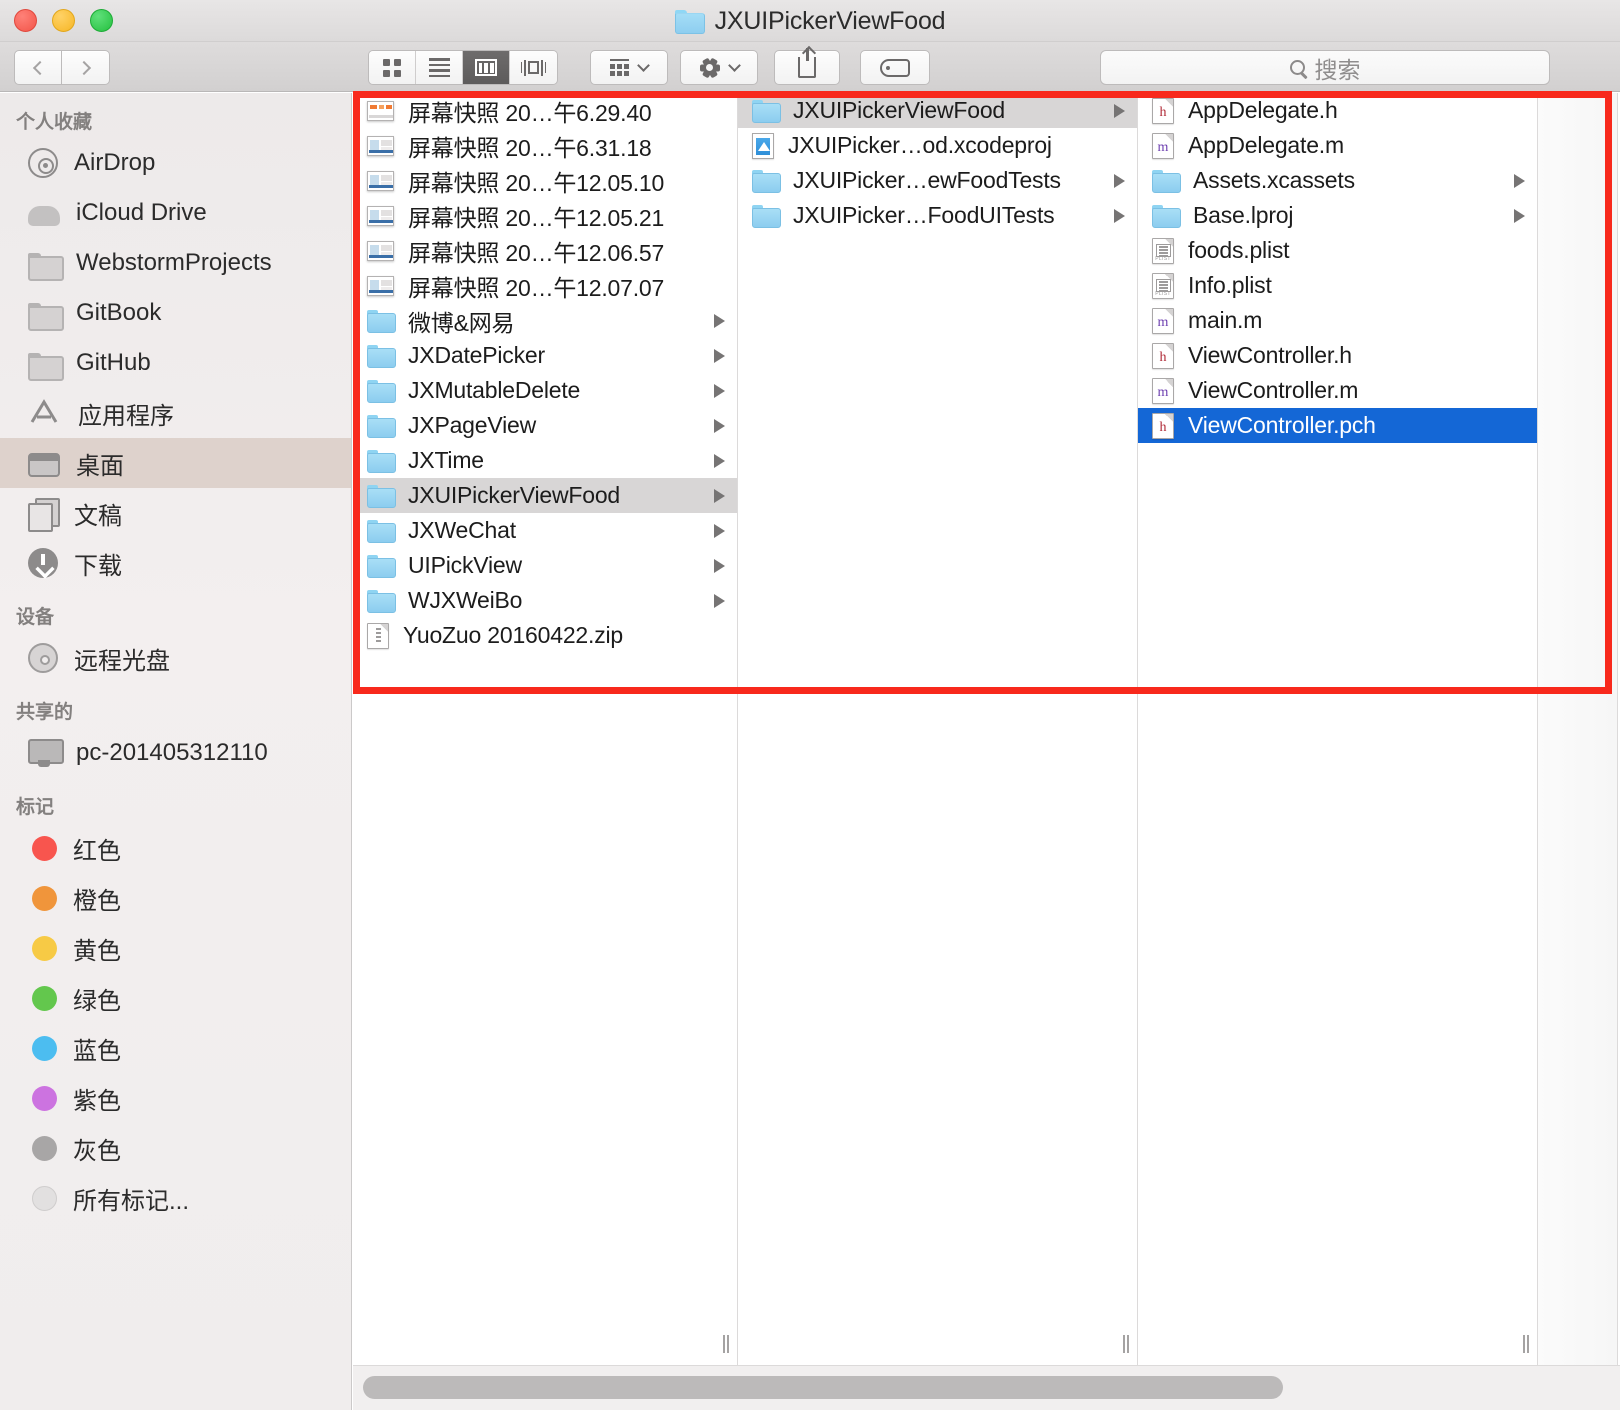  I want to click on file-name: JXTime, so click(446, 460).